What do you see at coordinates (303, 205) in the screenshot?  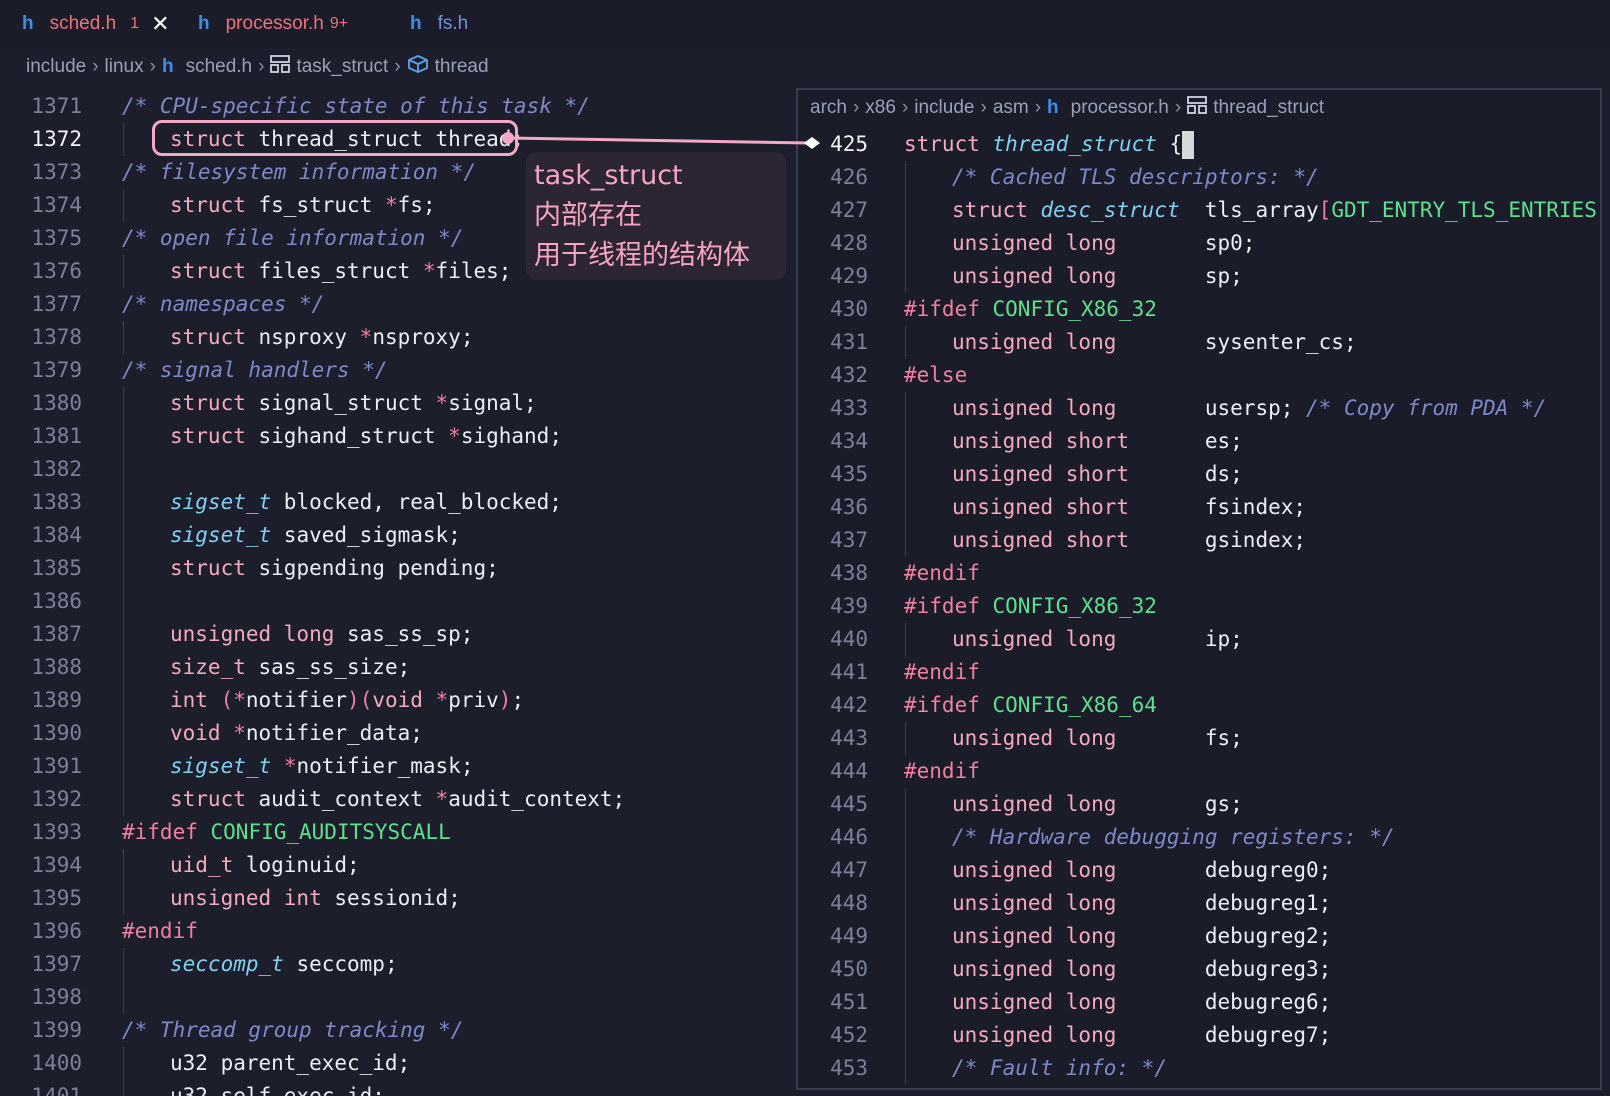 I see `code-text: struct fs_struct *fs;` at bounding box center [303, 205].